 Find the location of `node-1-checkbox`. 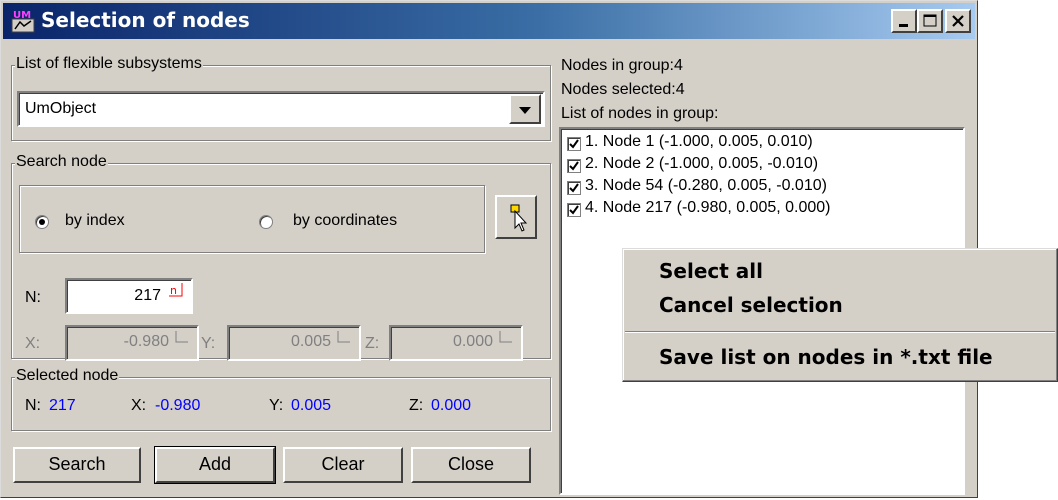

node-1-checkbox is located at coordinates (574, 144).